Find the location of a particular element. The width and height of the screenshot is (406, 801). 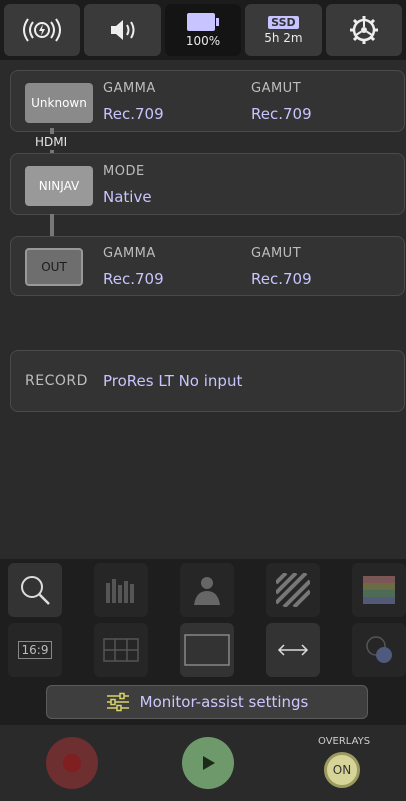

play-button is located at coordinates (208, 763).